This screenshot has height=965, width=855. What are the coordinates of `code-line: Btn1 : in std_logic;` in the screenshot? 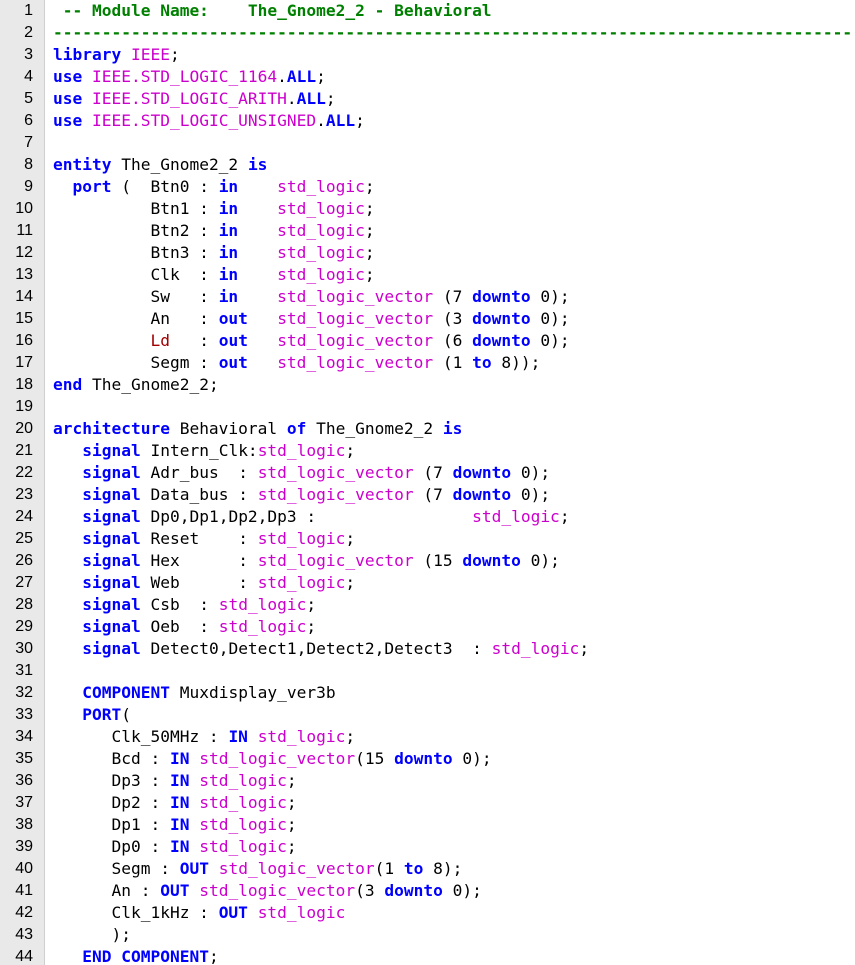 It's located at (454, 209).